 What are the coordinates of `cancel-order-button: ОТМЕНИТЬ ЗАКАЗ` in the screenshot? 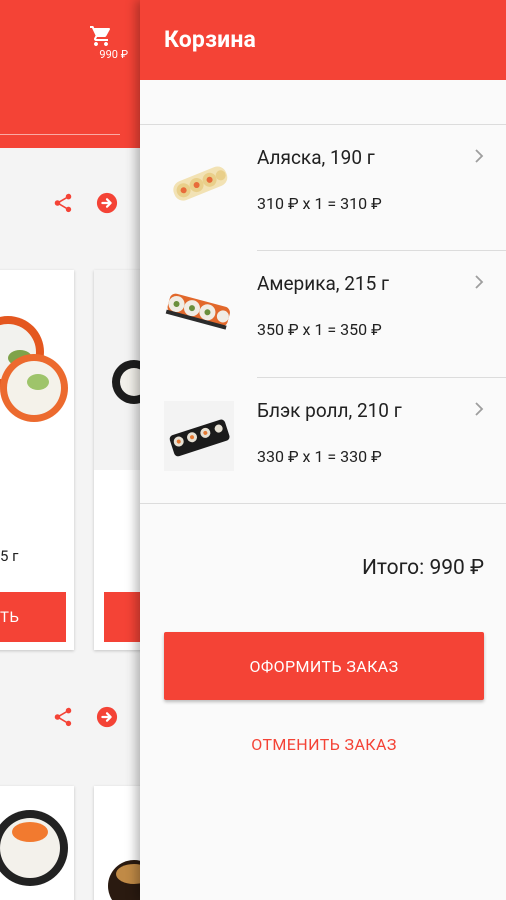 It's located at (324, 744).